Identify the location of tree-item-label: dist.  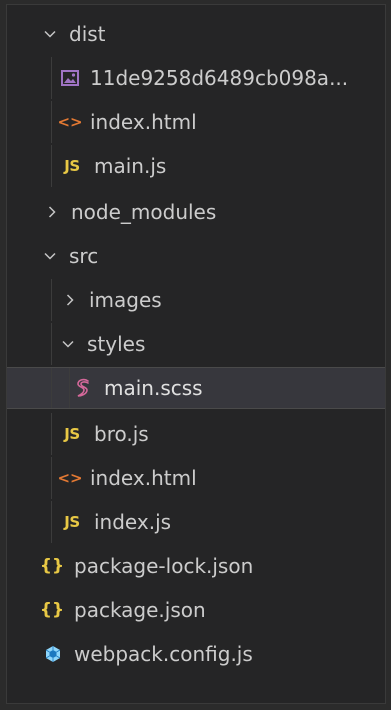
(87, 34).